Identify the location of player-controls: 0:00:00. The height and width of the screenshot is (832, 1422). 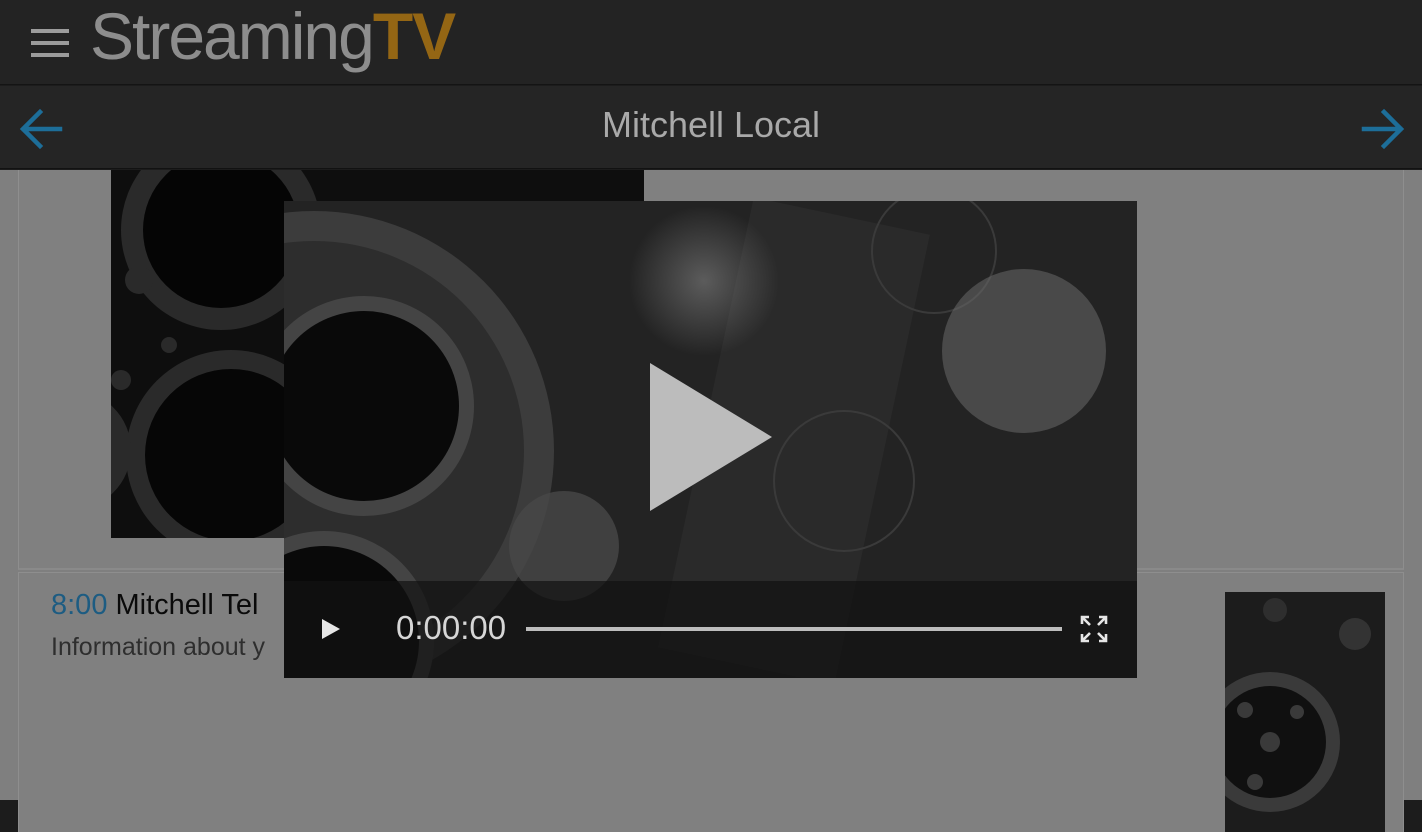
(710, 629).